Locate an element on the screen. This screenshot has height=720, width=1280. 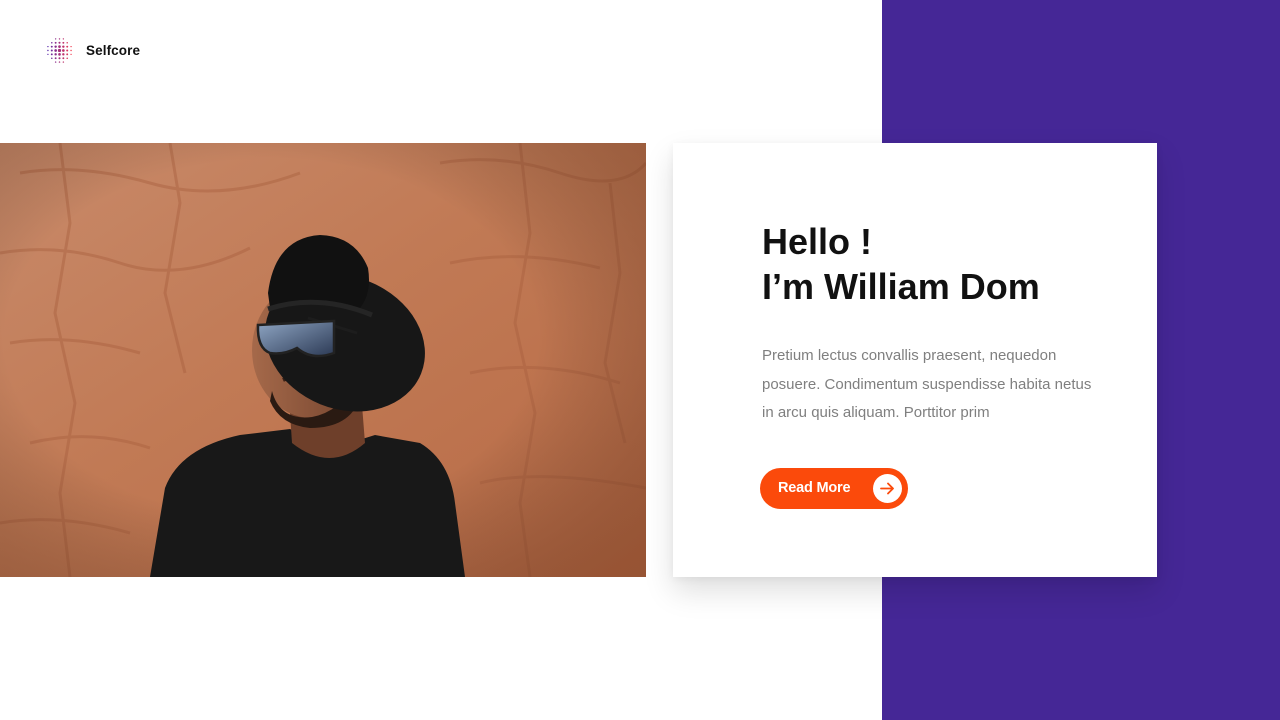
name-line: I’m William Dom is located at coordinates (901, 286).